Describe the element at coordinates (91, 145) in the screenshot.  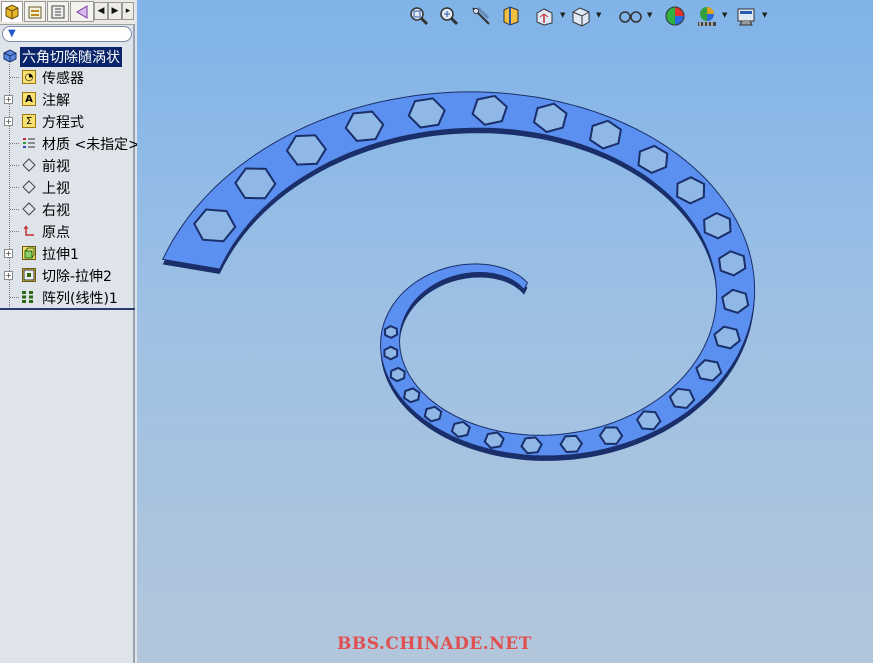
I see `tree-item-label: 材质 <未指定>` at that location.